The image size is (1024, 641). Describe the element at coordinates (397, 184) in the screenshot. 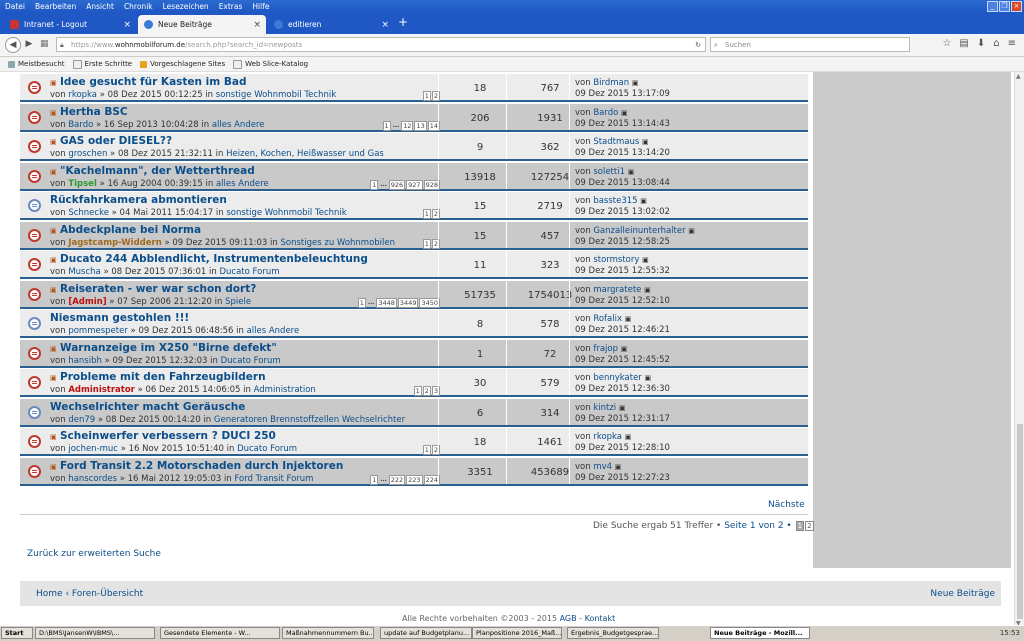

I see `page-link: 926` at that location.